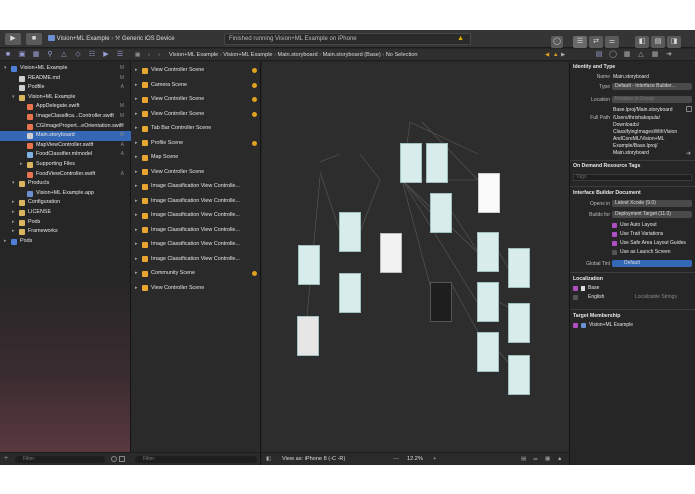 The height and width of the screenshot is (494, 695). What do you see at coordinates (65, 146) in the screenshot?
I see `navigator-file-row: MapViewController.swift A` at bounding box center [65, 146].